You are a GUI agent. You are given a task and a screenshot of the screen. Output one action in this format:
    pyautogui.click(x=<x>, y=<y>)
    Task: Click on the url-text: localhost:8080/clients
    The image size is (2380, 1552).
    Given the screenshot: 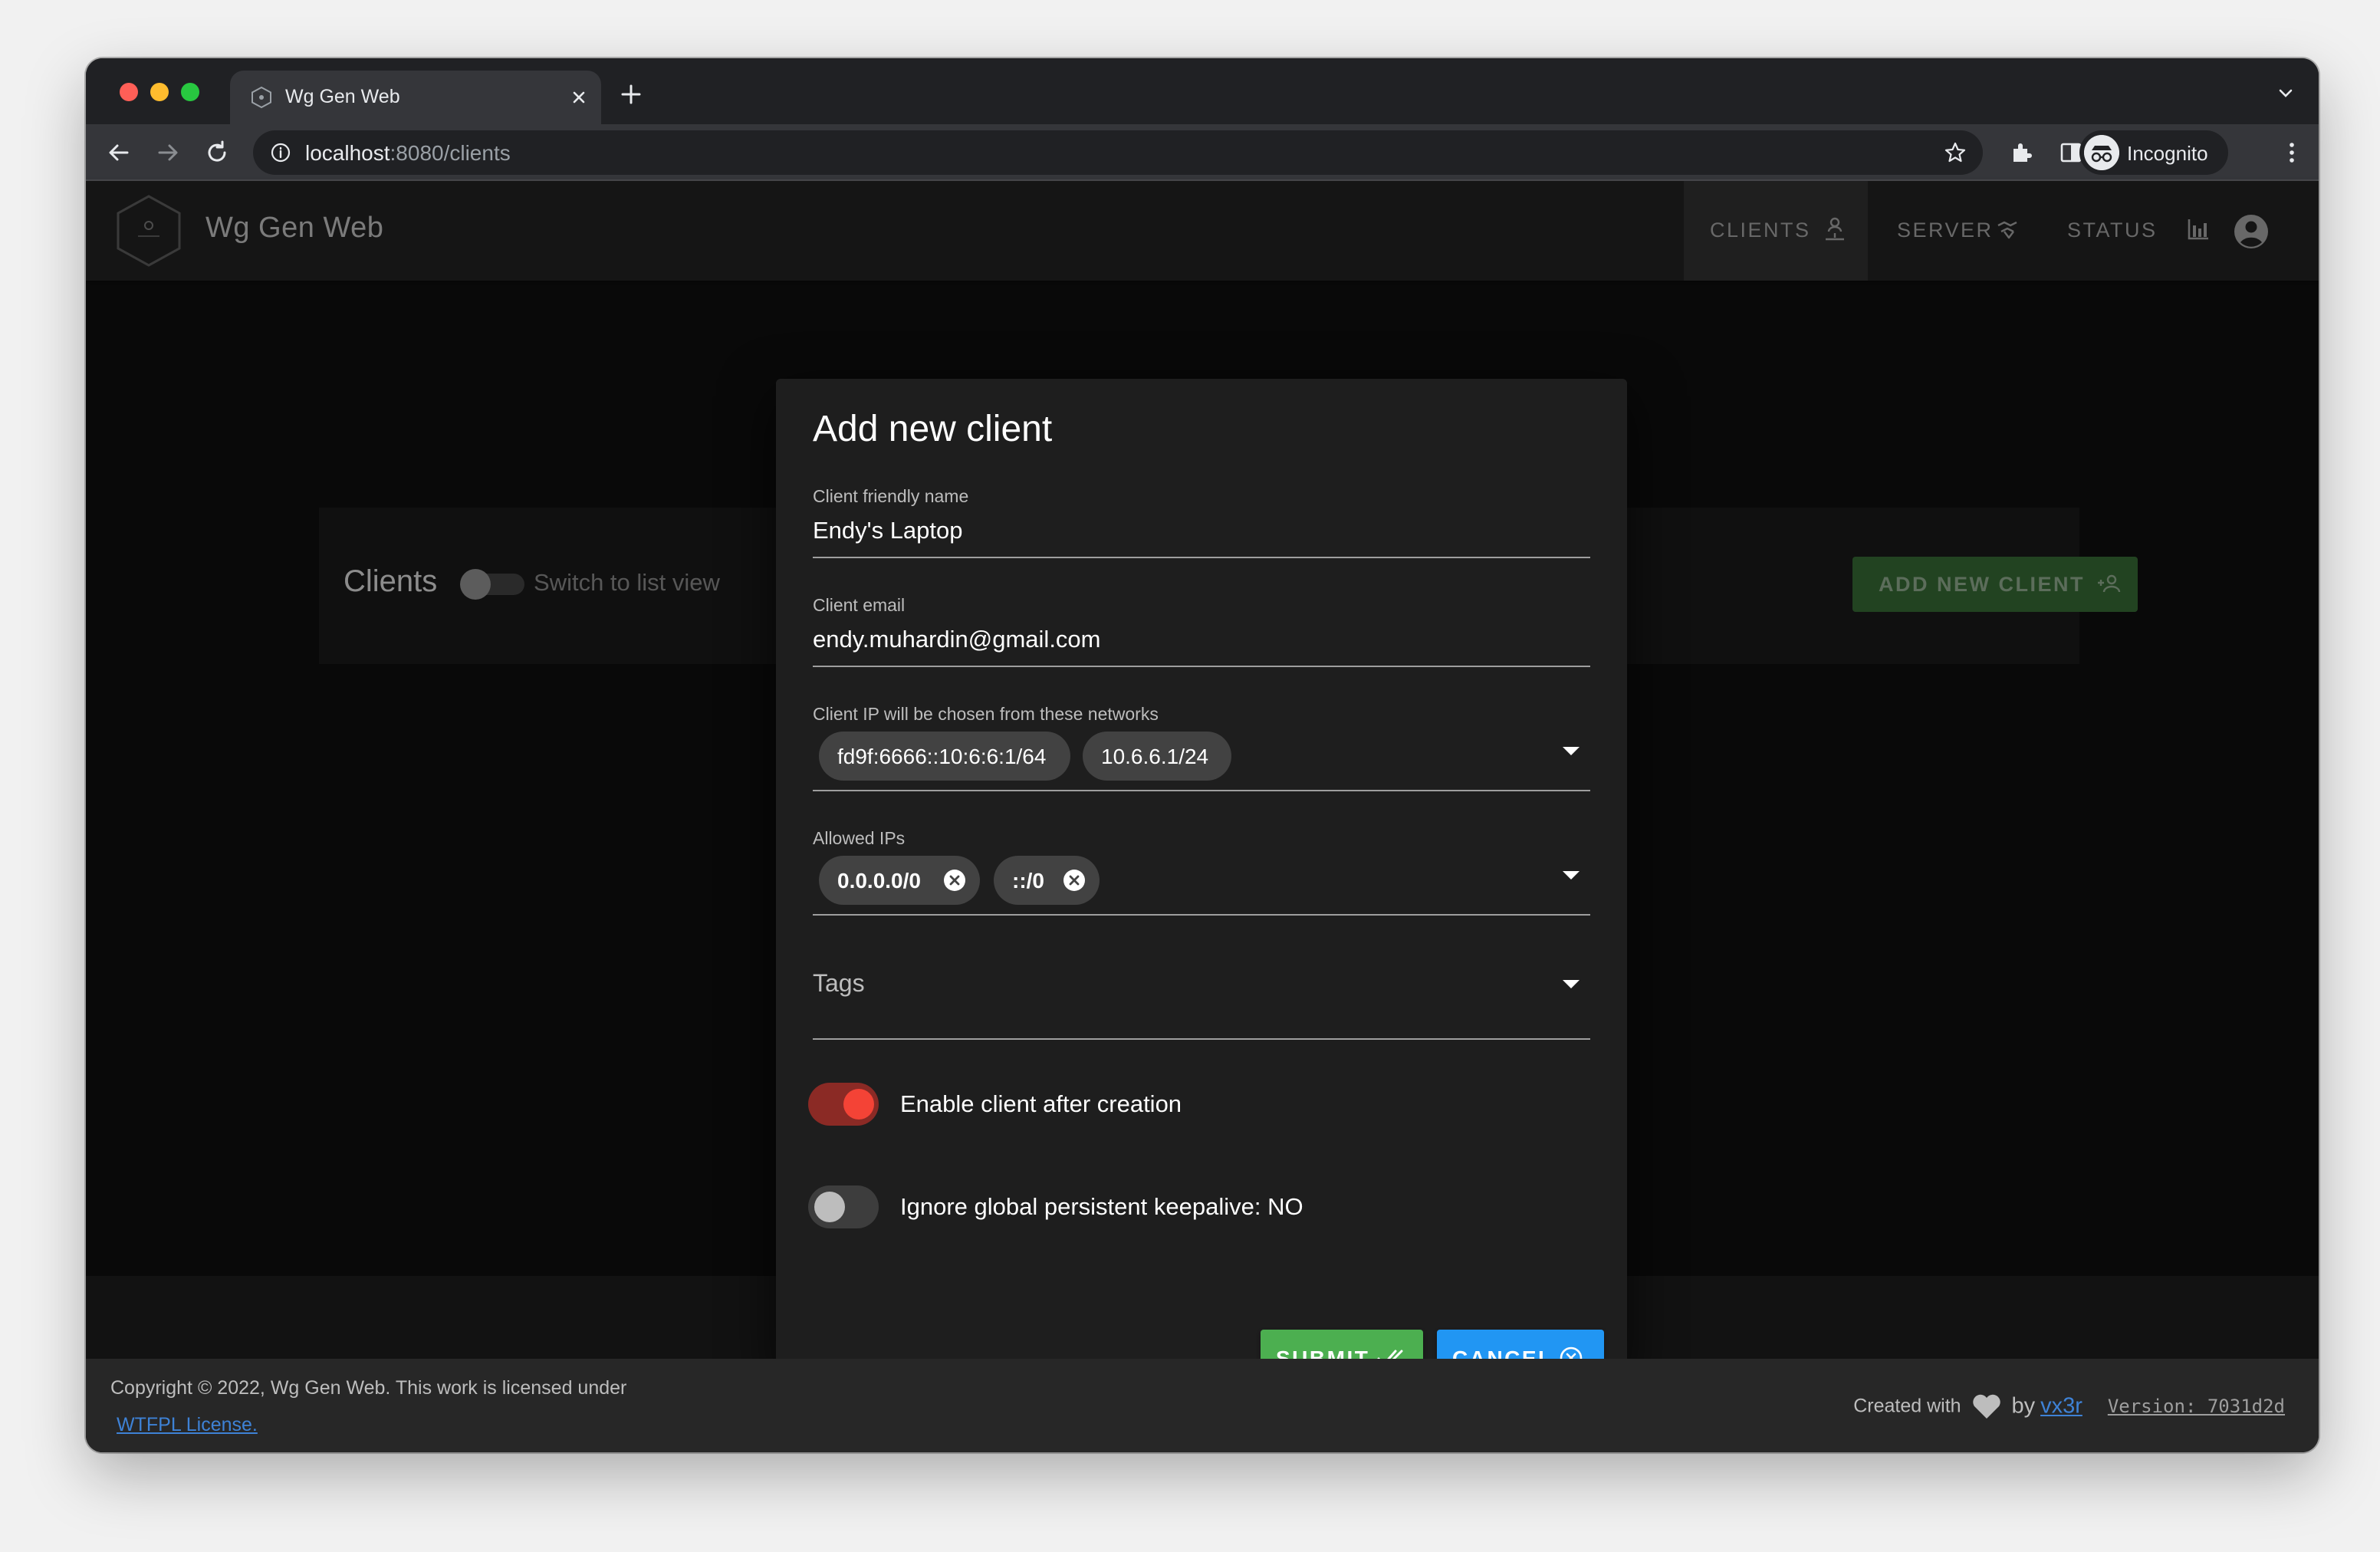 What is the action you would take?
    pyautogui.click(x=408, y=153)
    